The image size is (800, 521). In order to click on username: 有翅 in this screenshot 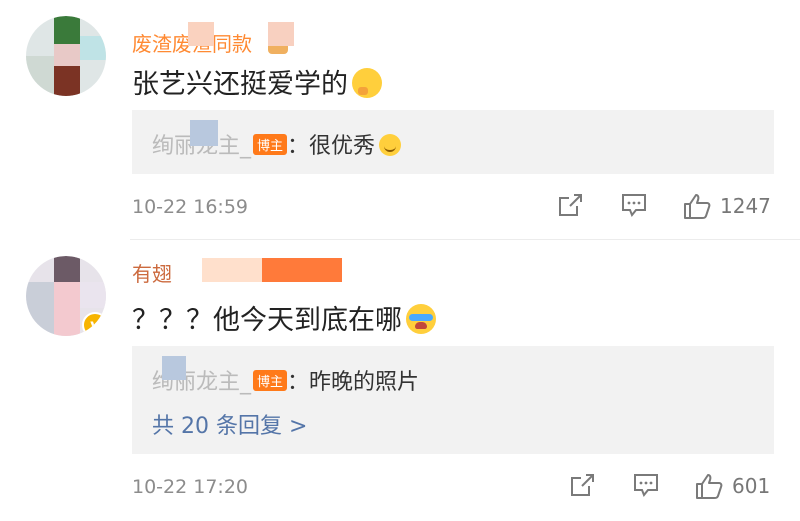, I will do `click(237, 272)`.